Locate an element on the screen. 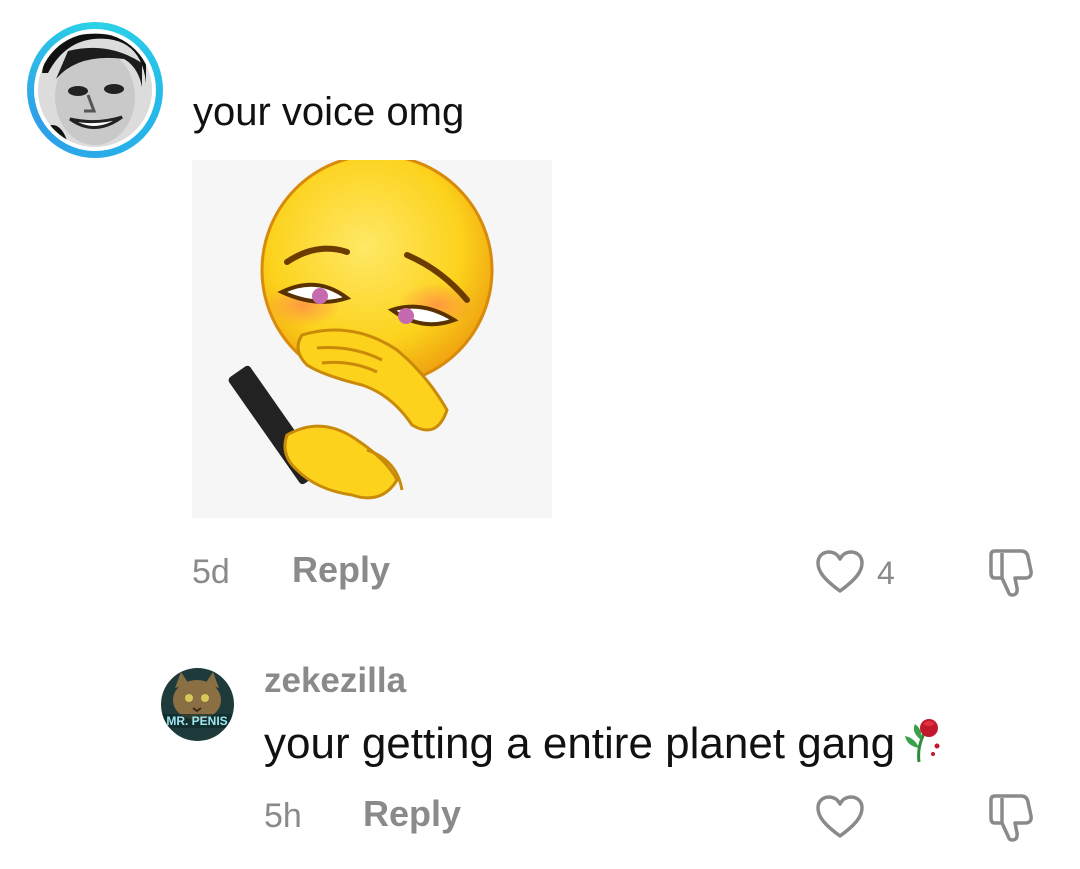 This screenshot has height=869, width=1080. commenter-avatar is located at coordinates (95, 90).